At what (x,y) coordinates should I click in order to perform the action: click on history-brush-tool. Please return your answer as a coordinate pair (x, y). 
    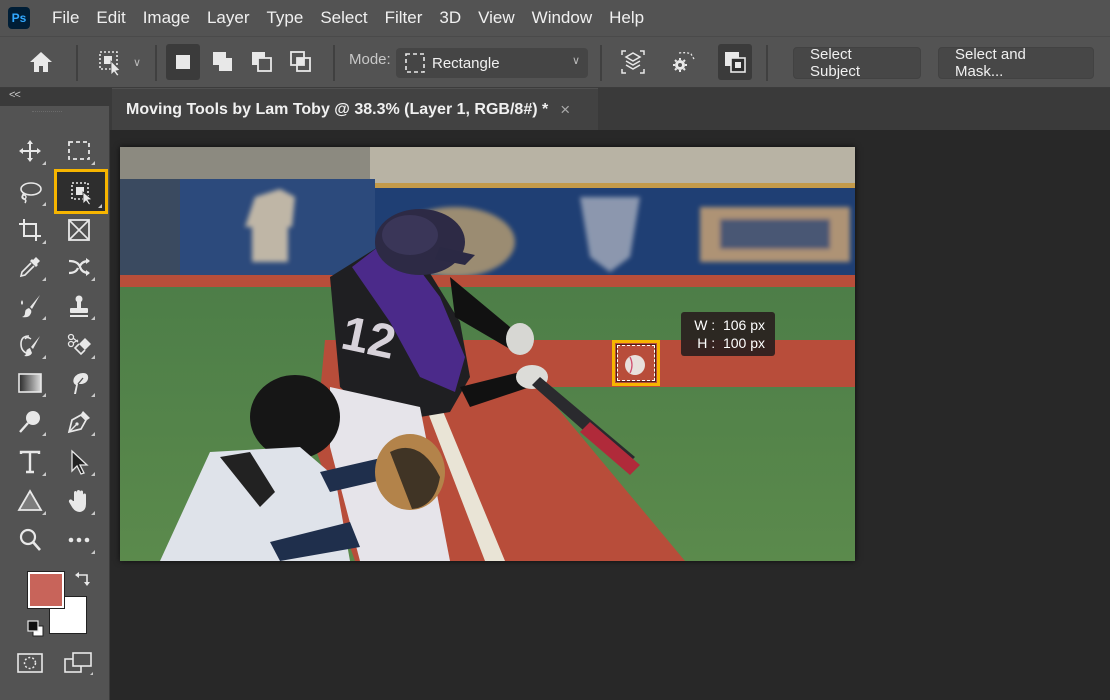
    Looking at the image, I should click on (30, 345).